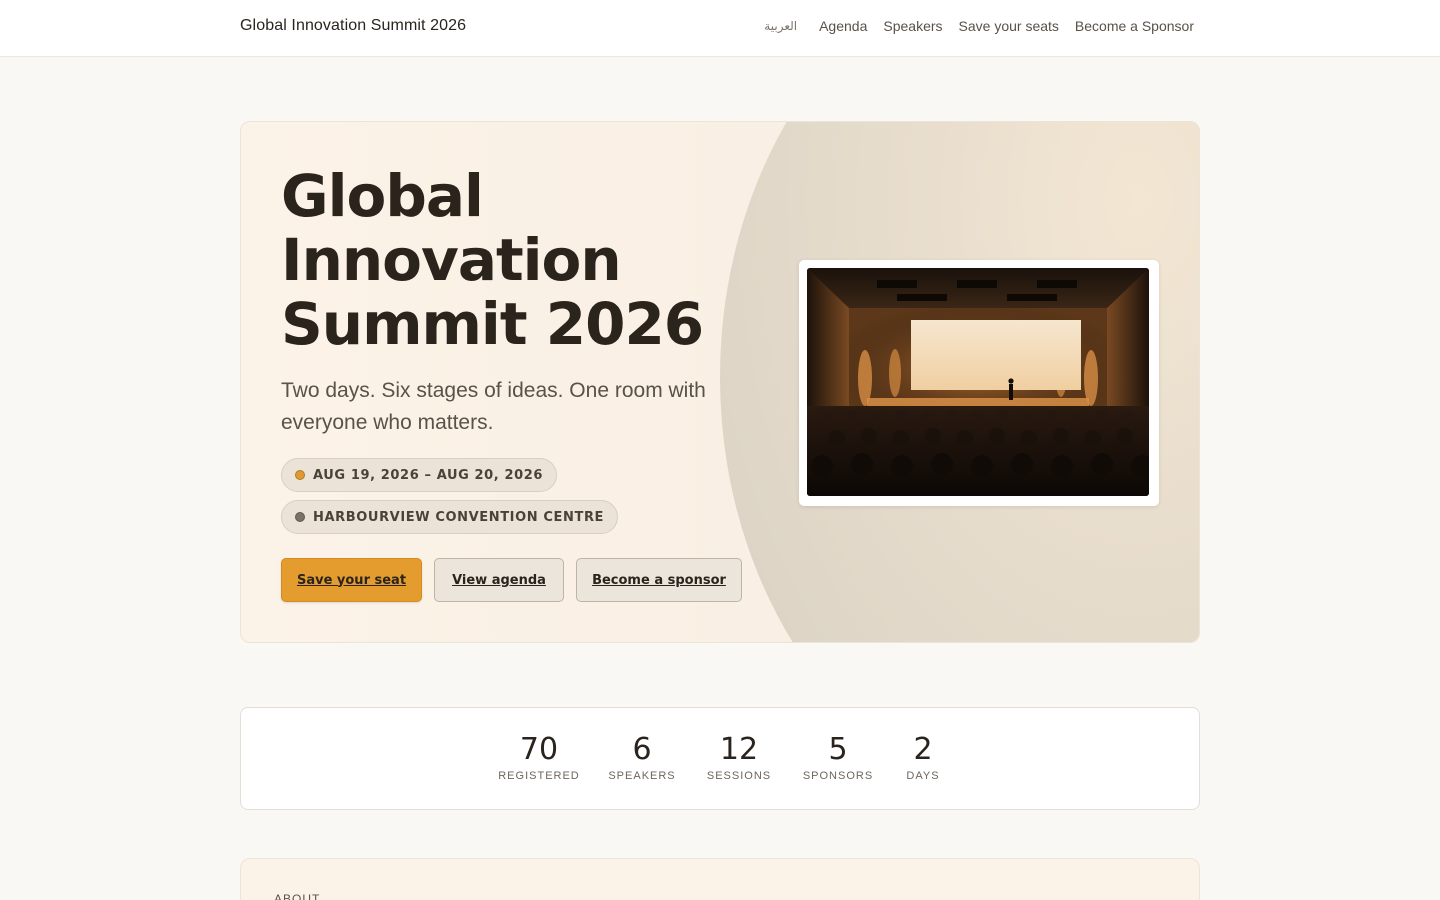 The height and width of the screenshot is (900, 1440). I want to click on stat-value: 2, so click(923, 749).